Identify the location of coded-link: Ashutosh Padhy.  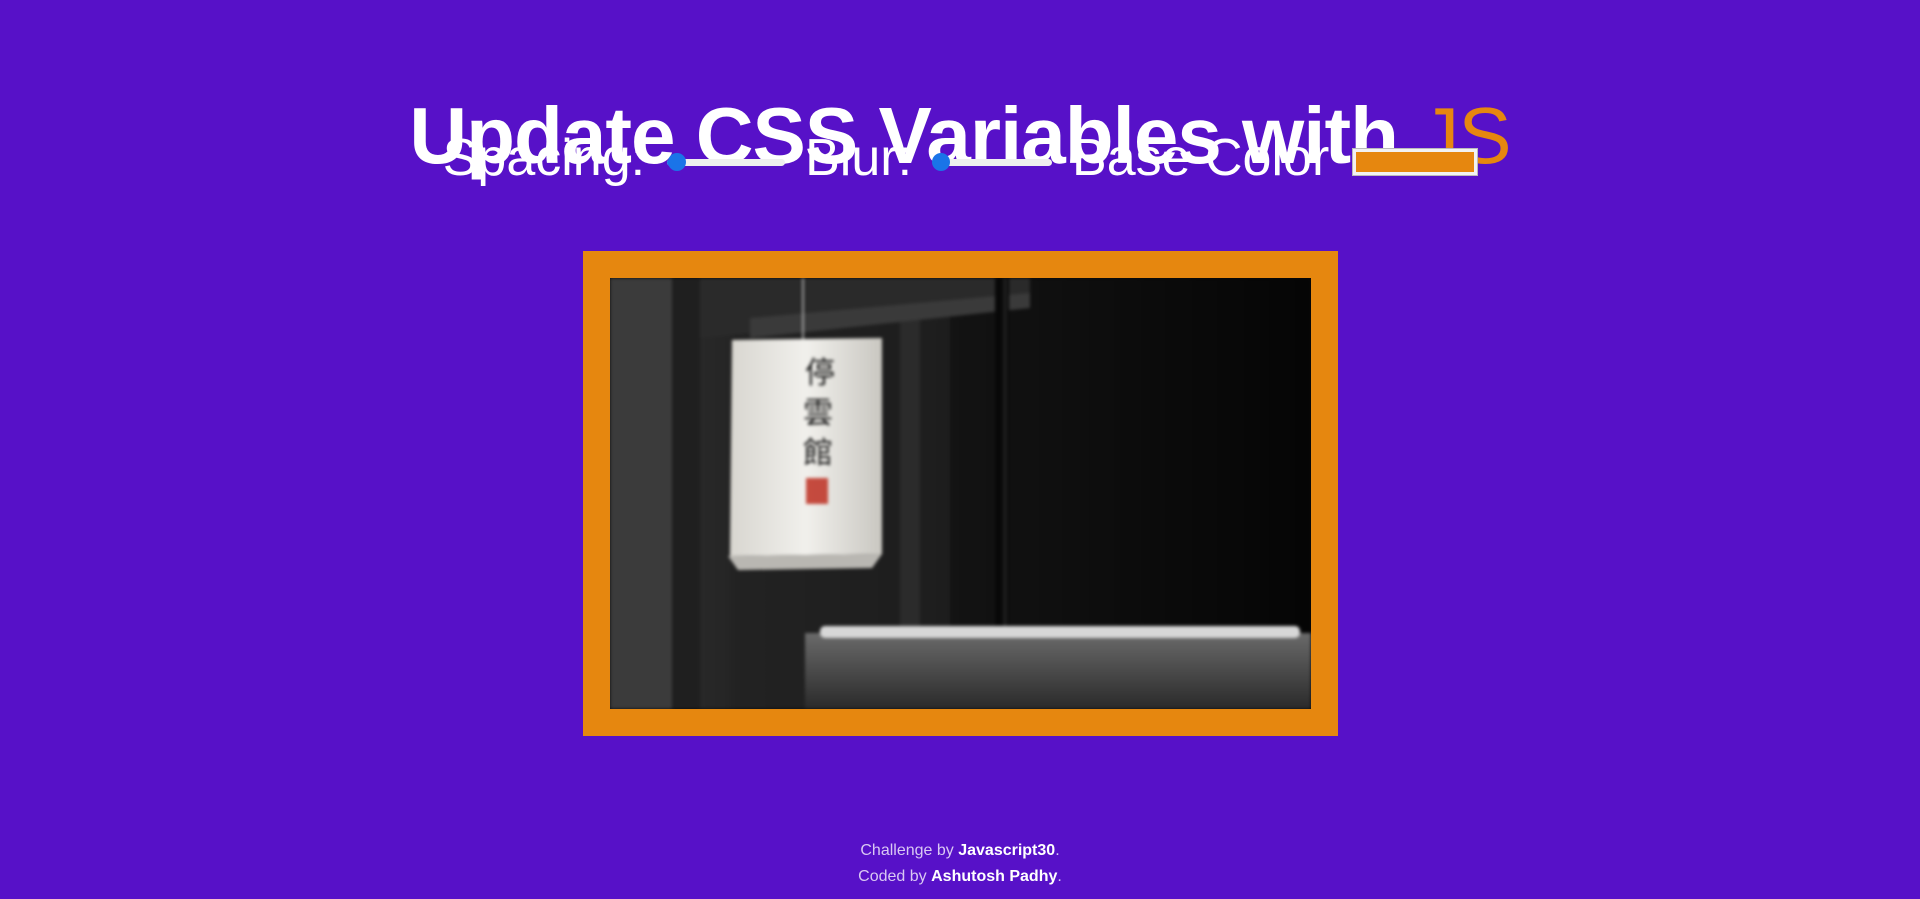
(994, 876).